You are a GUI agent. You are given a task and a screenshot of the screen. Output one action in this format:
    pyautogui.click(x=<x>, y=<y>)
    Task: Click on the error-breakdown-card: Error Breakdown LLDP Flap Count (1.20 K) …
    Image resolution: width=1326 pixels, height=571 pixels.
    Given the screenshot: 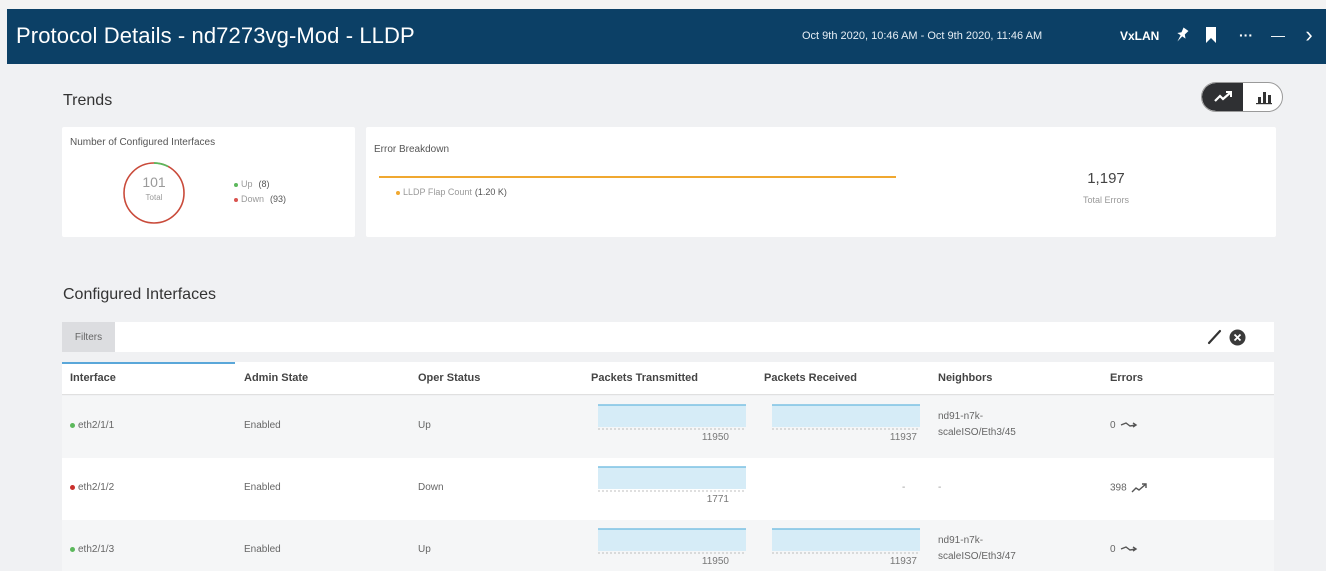 What is the action you would take?
    pyautogui.click(x=821, y=182)
    